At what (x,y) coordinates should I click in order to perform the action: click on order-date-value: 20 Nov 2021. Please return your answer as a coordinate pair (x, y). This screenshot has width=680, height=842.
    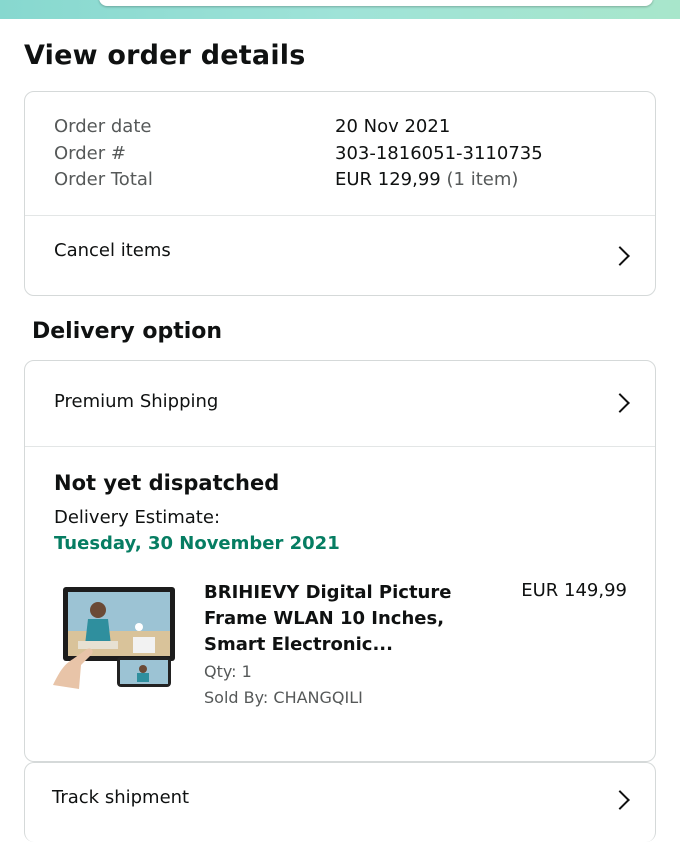
    Looking at the image, I should click on (393, 126).